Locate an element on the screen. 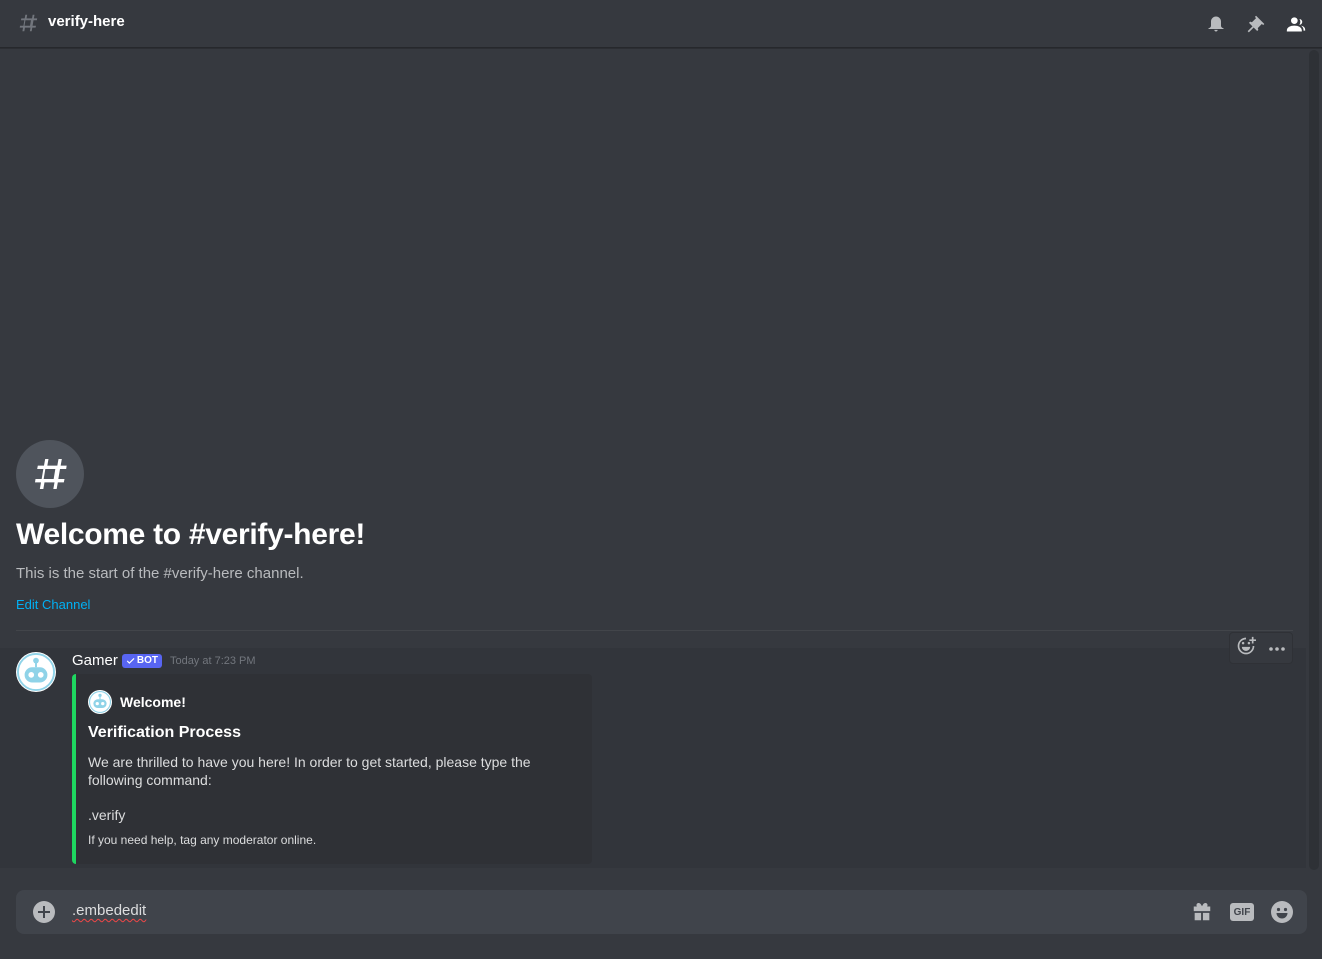 Image resolution: width=1322 pixels, height=959 pixels. timestamp: Today at 7:23 PM is located at coordinates (212, 660).